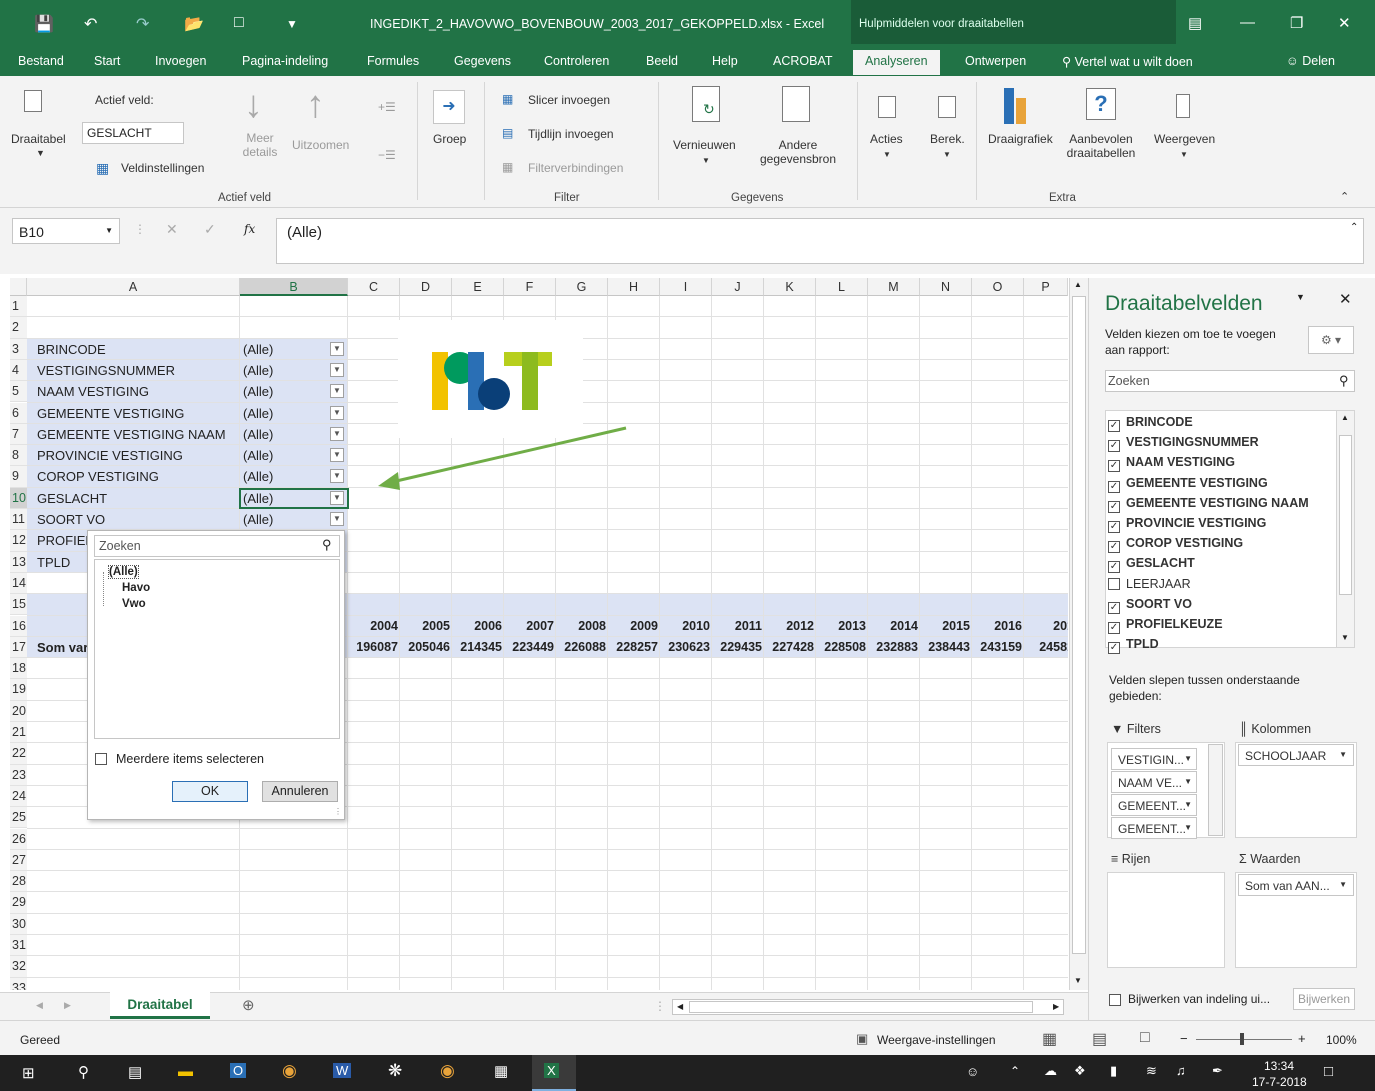  I want to click on enter-icon: ✓, so click(210, 229).